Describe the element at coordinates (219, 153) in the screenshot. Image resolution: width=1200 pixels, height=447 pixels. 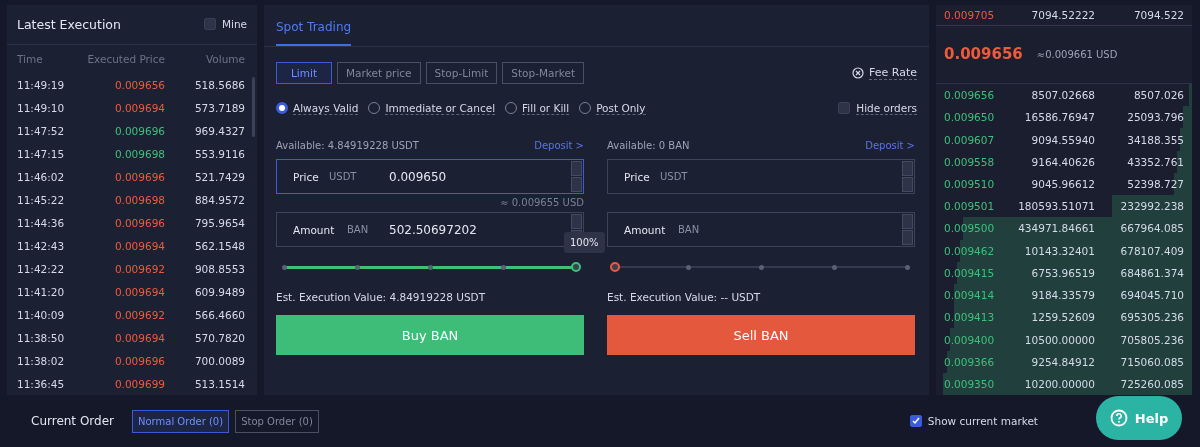
I see `table-cell: 553.9116` at that location.